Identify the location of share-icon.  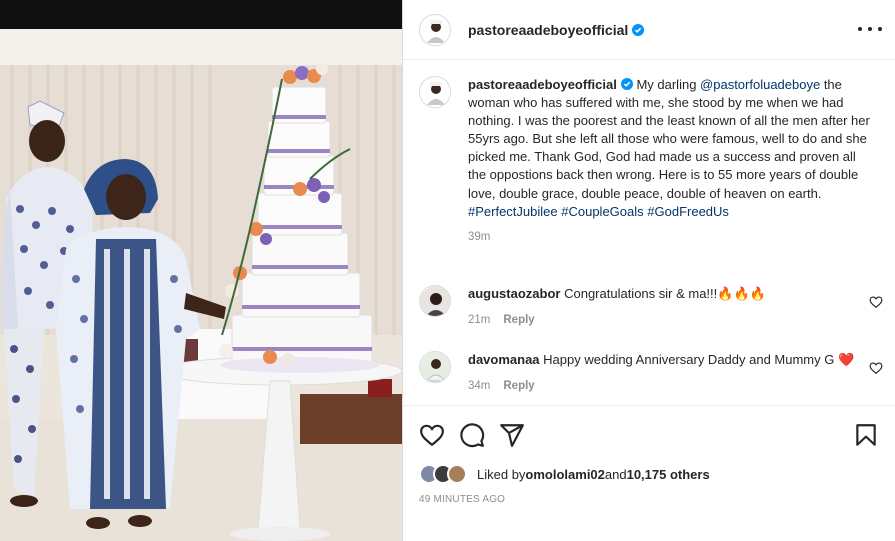
(512, 435).